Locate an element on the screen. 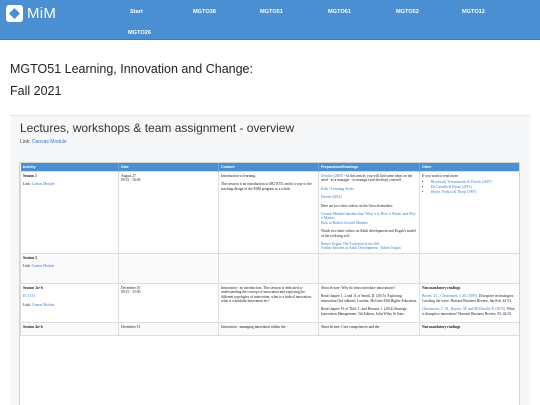 This screenshot has height=405, width=540. nav-mgto38: MGTO38 is located at coordinates (204, 12).